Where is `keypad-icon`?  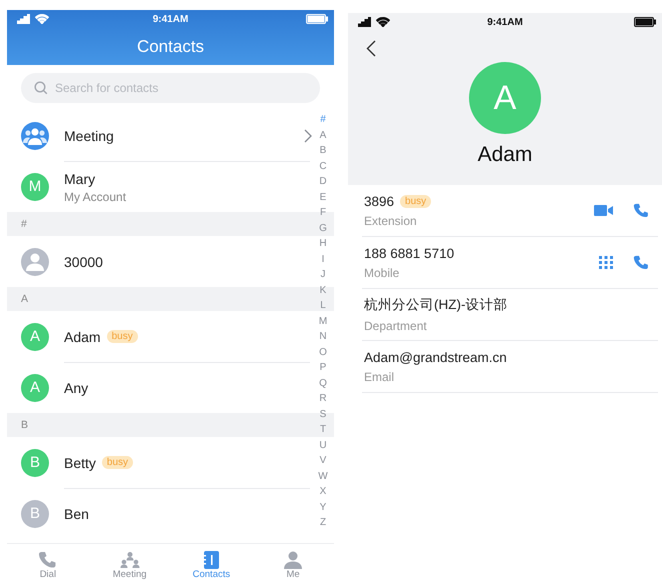 keypad-icon is located at coordinates (606, 262).